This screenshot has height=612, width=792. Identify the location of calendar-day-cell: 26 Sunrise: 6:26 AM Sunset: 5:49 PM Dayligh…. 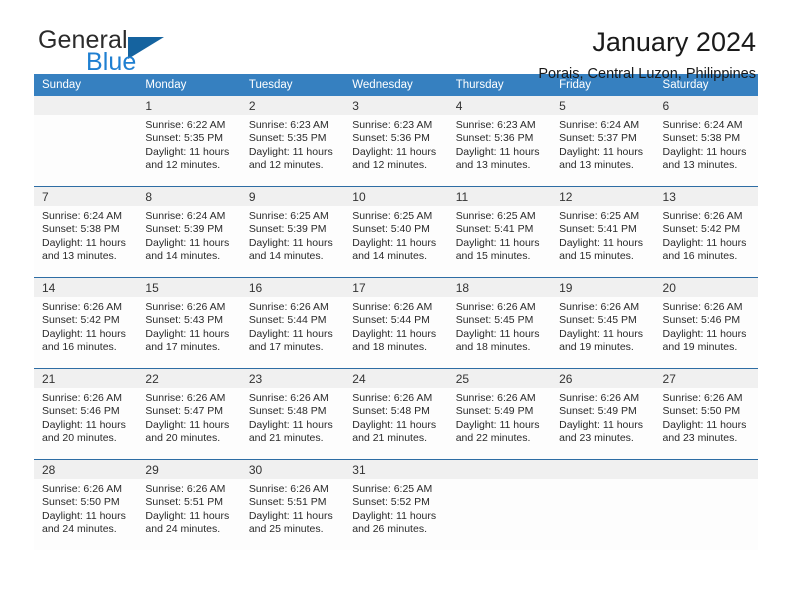
(603, 414).